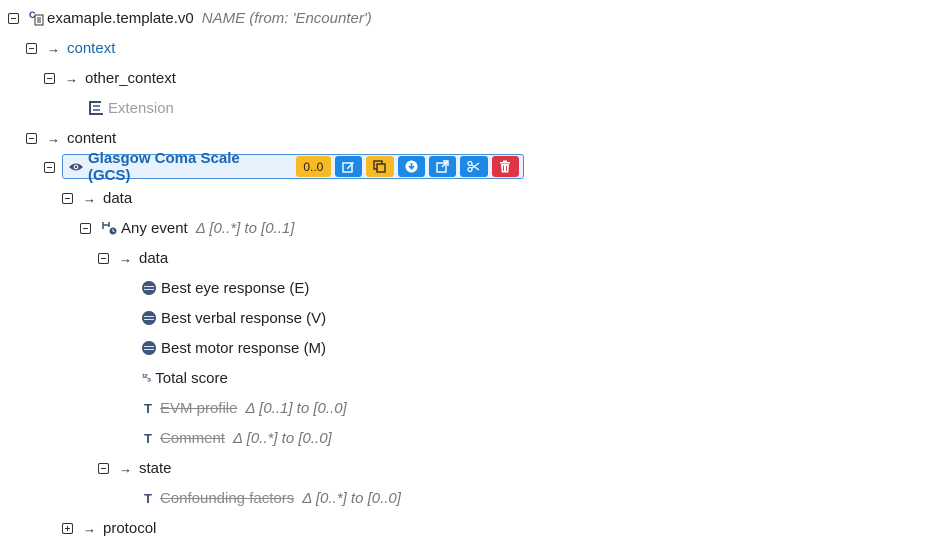 The height and width of the screenshot is (543, 946). I want to click on tree-node-evm-profile: T EVM profile Δ [0..1] to [0..0], so click(245, 408).